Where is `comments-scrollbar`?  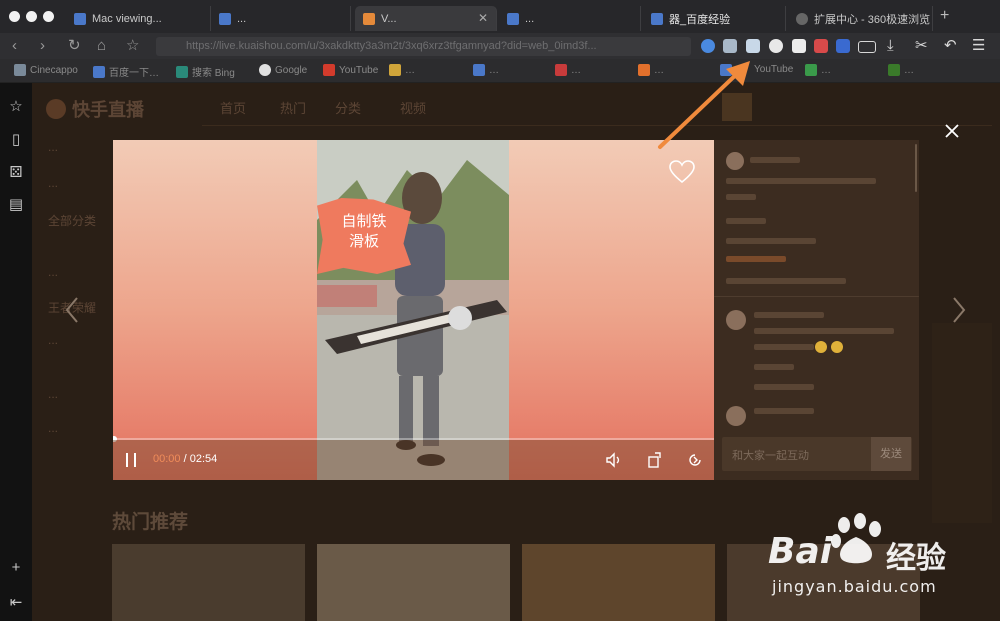
comments-scrollbar is located at coordinates (916, 168).